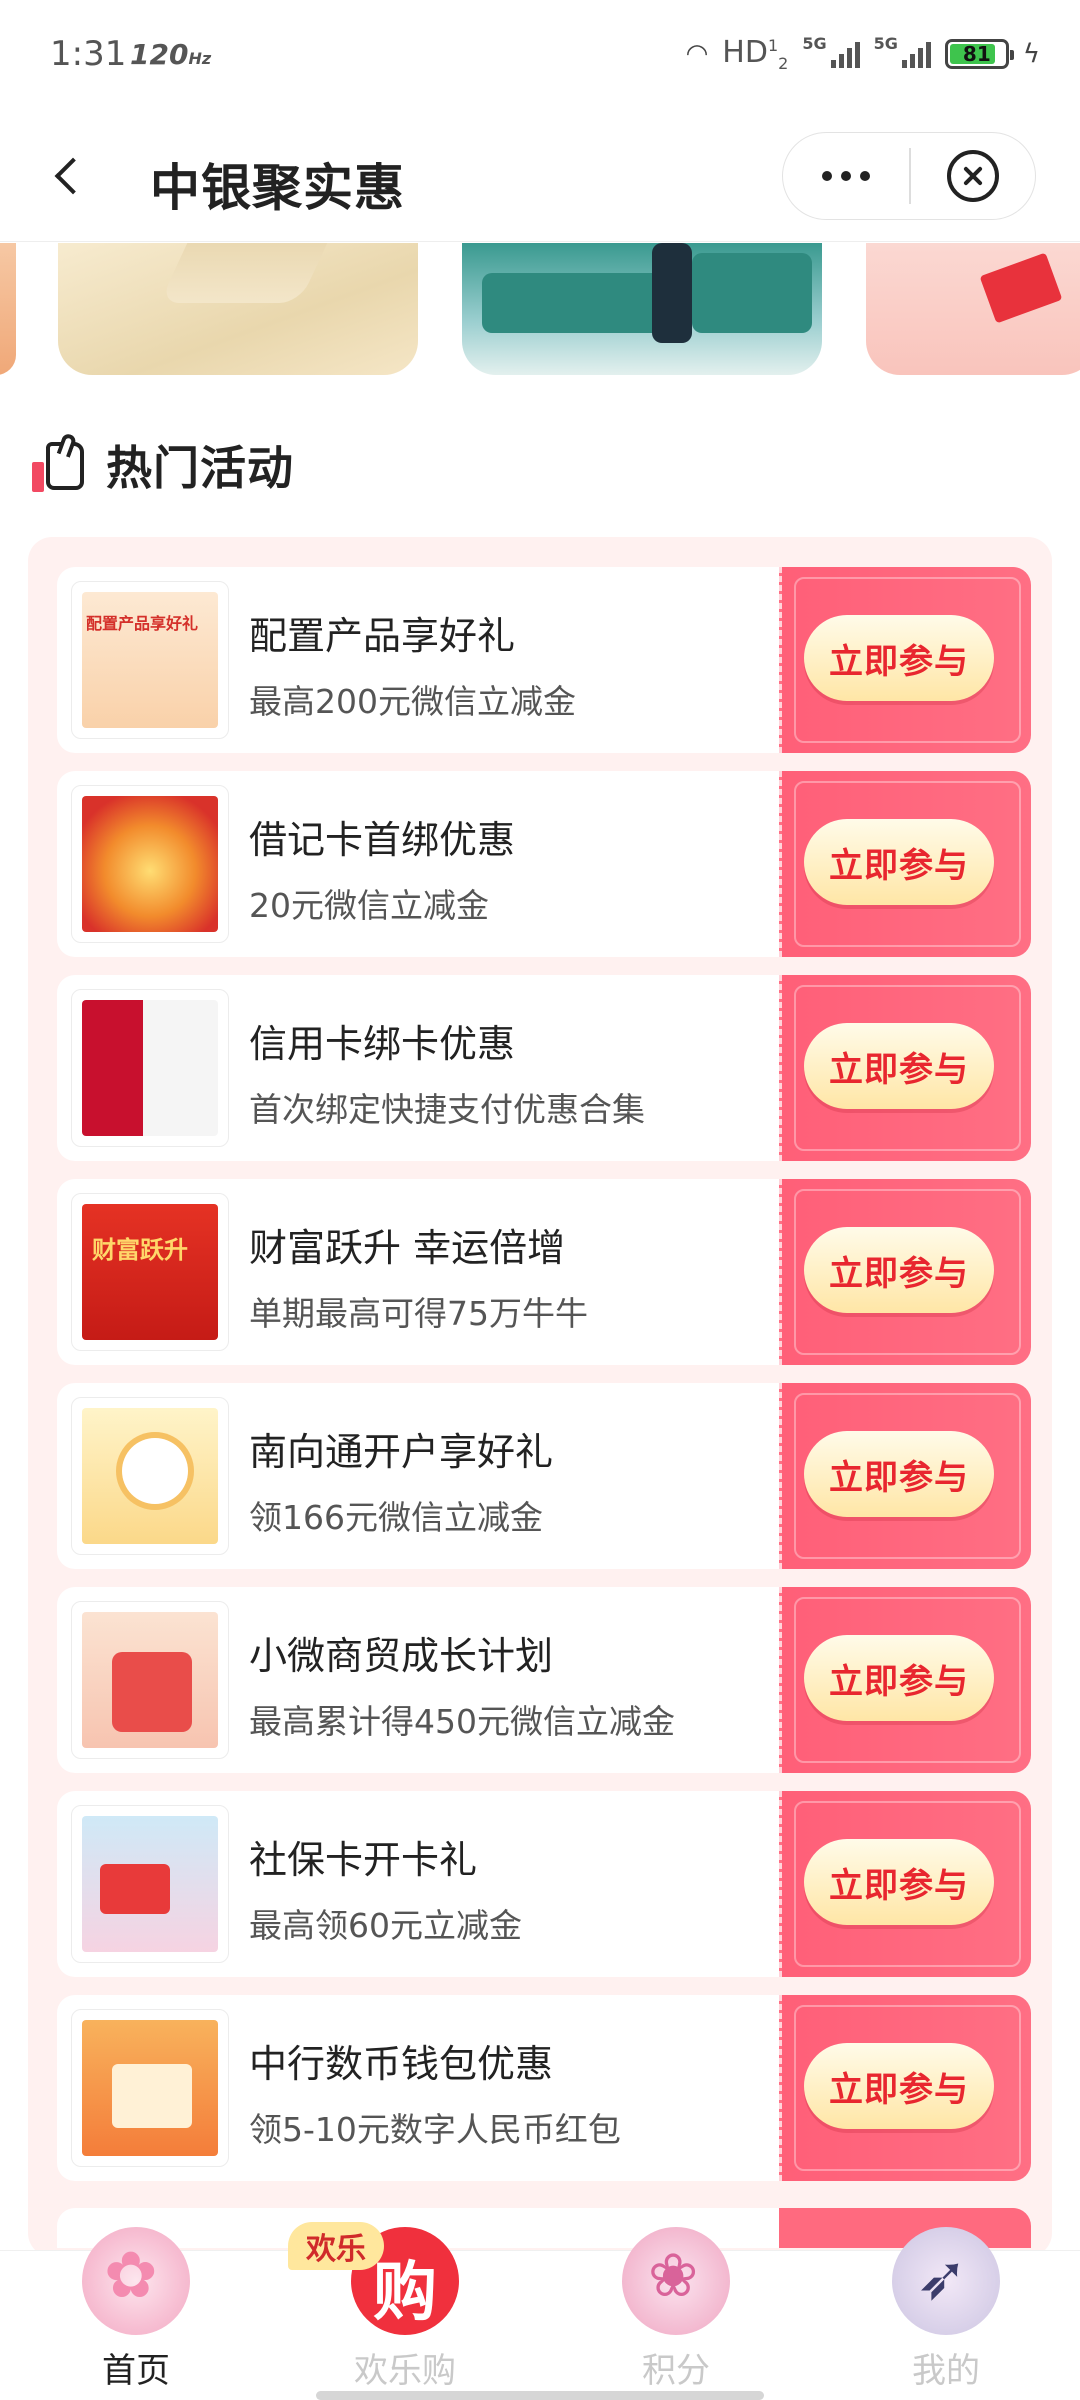  What do you see at coordinates (676, 2371) in the screenshot?
I see `tab-label: 积分` at bounding box center [676, 2371].